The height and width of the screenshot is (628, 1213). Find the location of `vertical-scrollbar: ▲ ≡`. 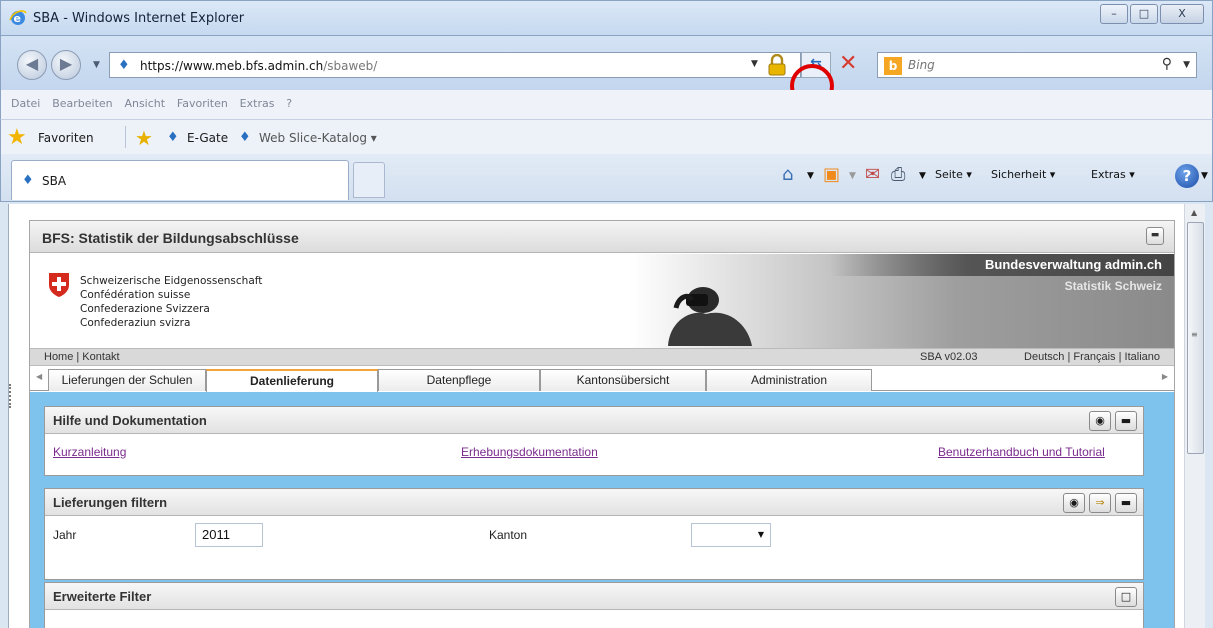

vertical-scrollbar: ▲ ≡ is located at coordinates (1194, 416).